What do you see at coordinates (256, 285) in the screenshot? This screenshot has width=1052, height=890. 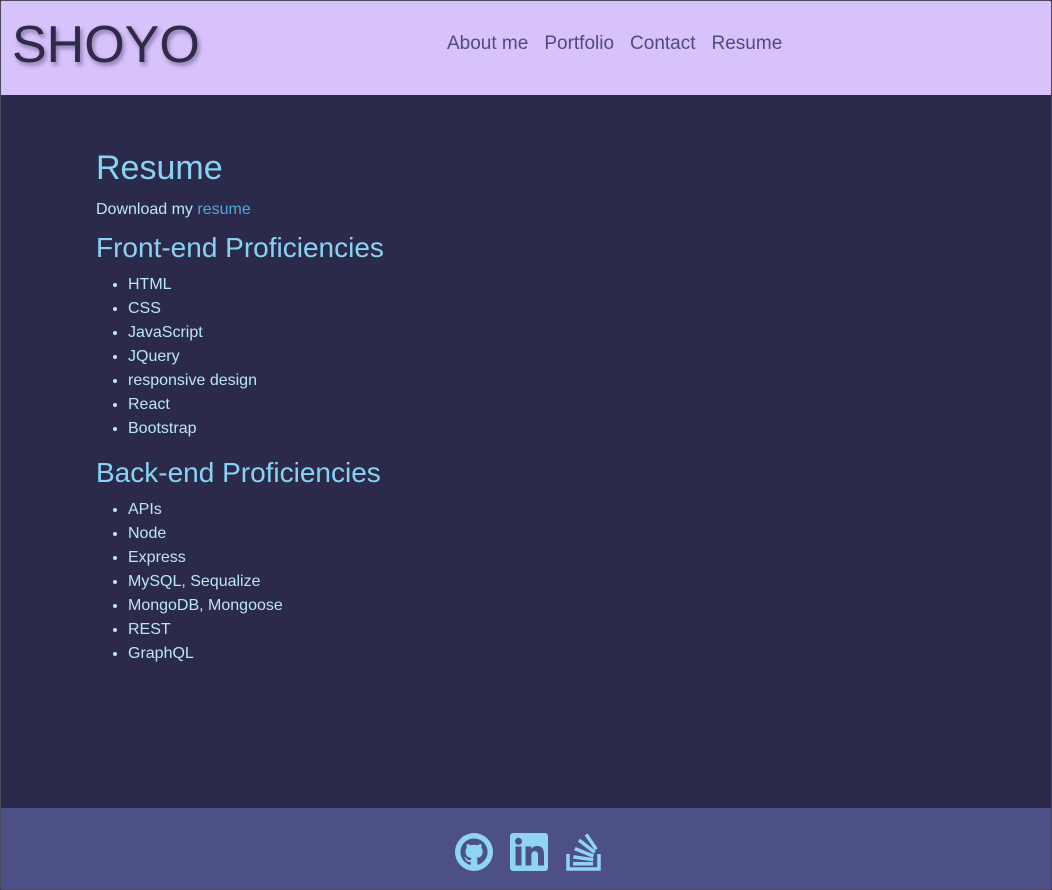 I see `list-item: HTML` at bounding box center [256, 285].